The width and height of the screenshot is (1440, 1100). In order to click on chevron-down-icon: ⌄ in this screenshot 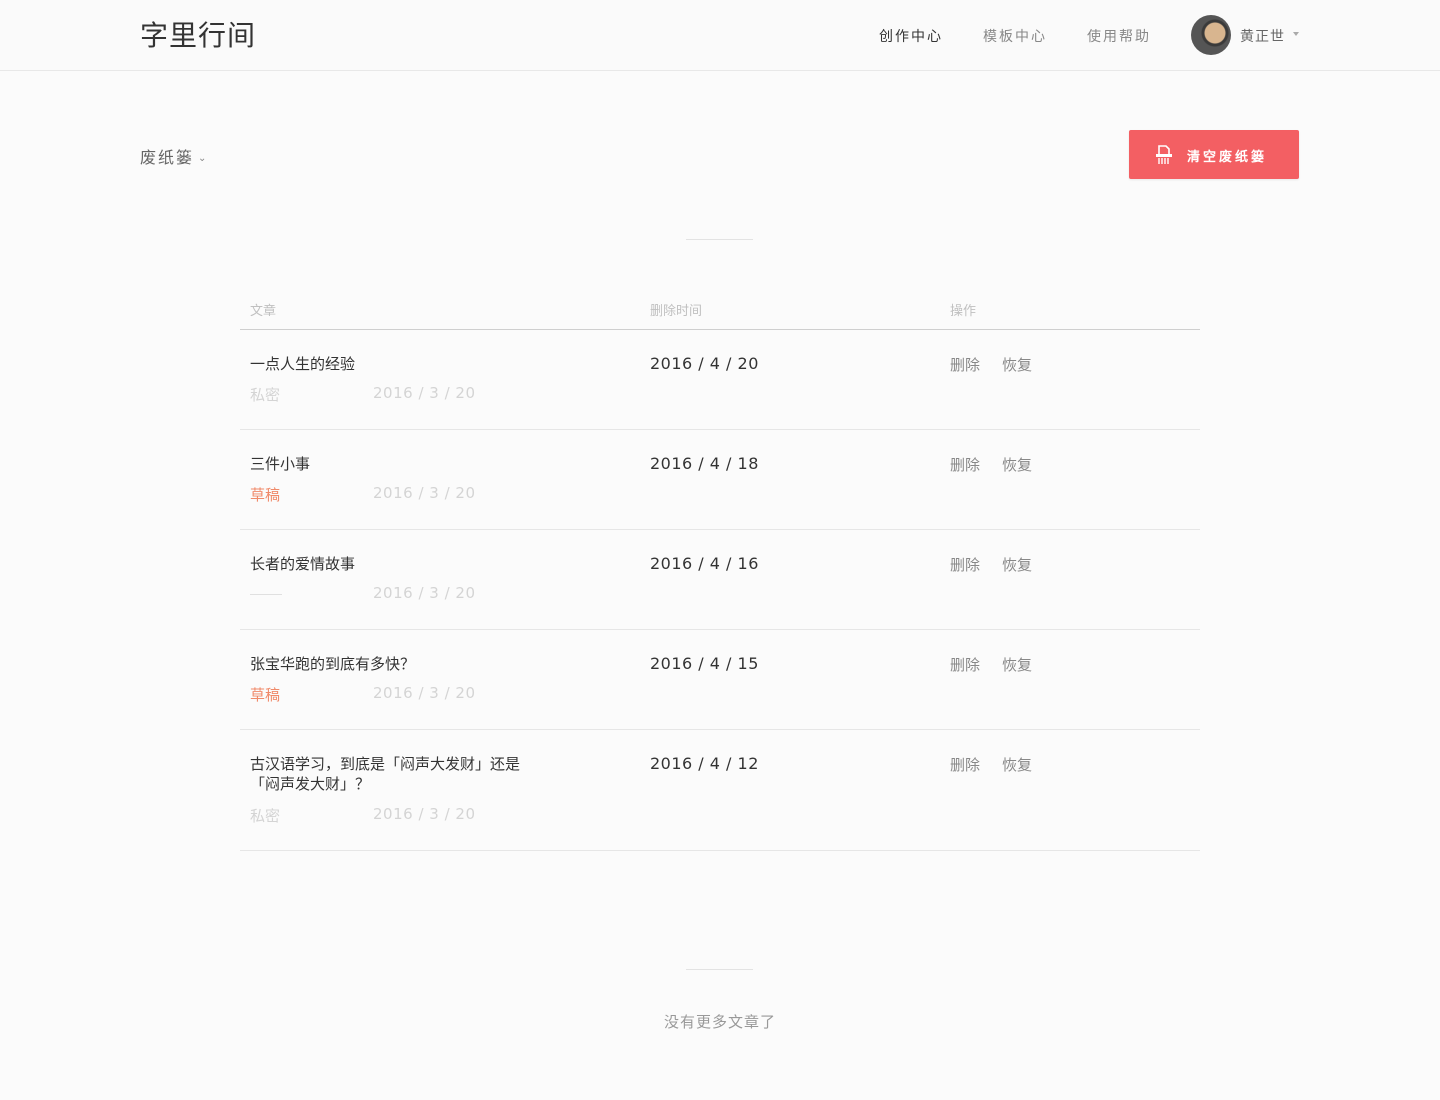, I will do `click(203, 158)`.